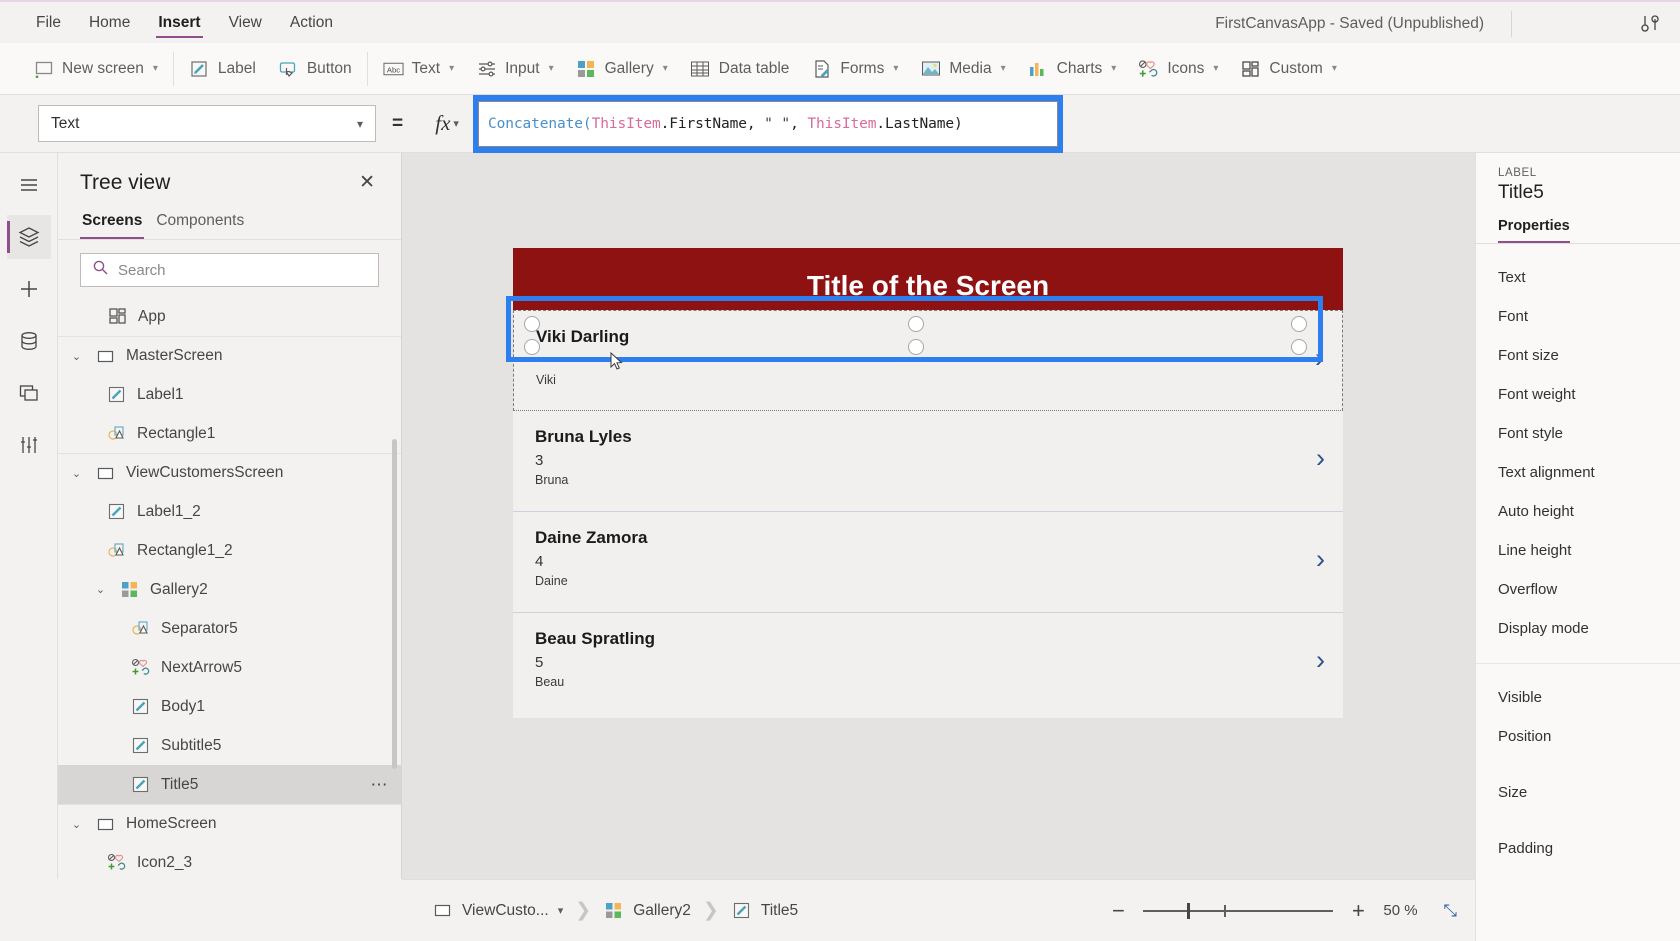  What do you see at coordinates (551, 480) in the screenshot?
I see `gallery-item-body: Bruna` at bounding box center [551, 480].